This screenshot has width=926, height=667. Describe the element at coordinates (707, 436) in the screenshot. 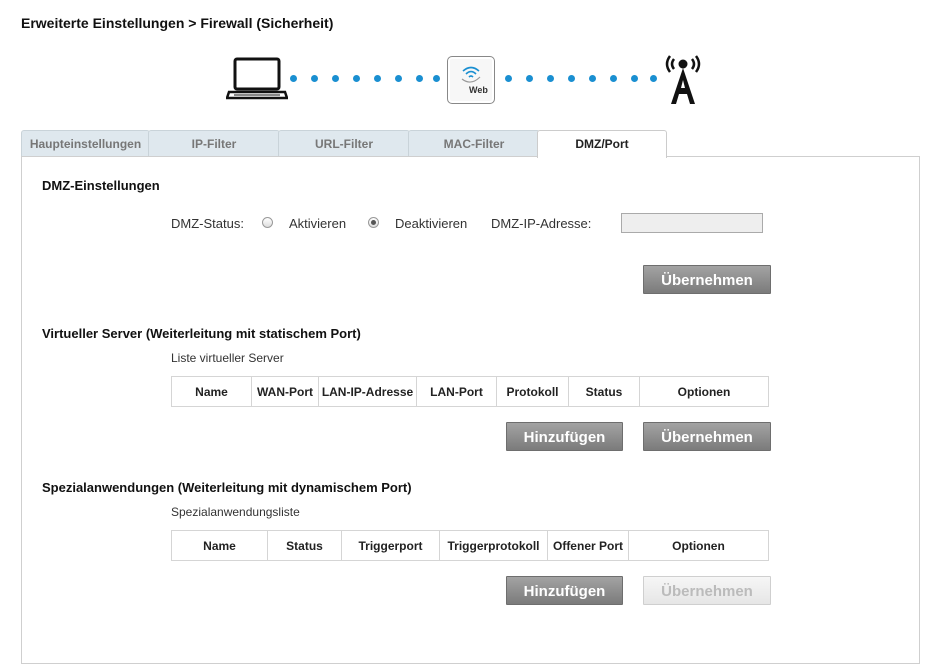

I see `virtual-server-apply-button: Übernehmen` at that location.